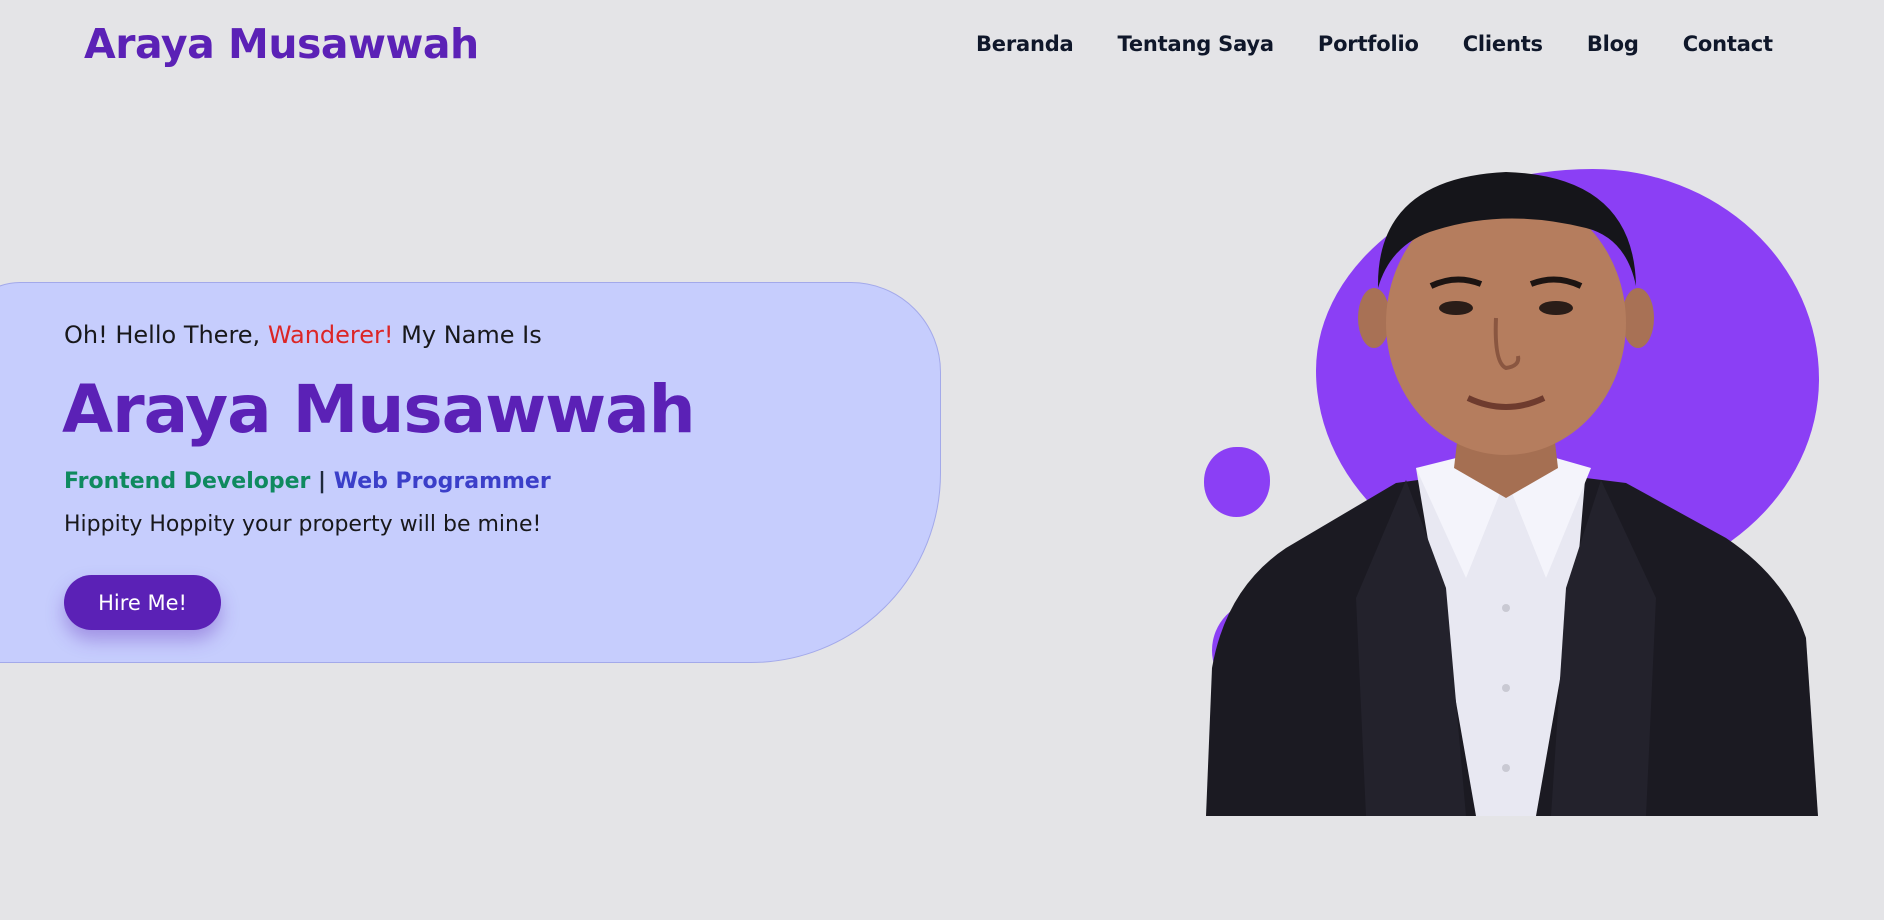 The height and width of the screenshot is (920, 1884). Describe the element at coordinates (281, 44) in the screenshot. I see `brand-logo: Araya Musawwah` at that location.